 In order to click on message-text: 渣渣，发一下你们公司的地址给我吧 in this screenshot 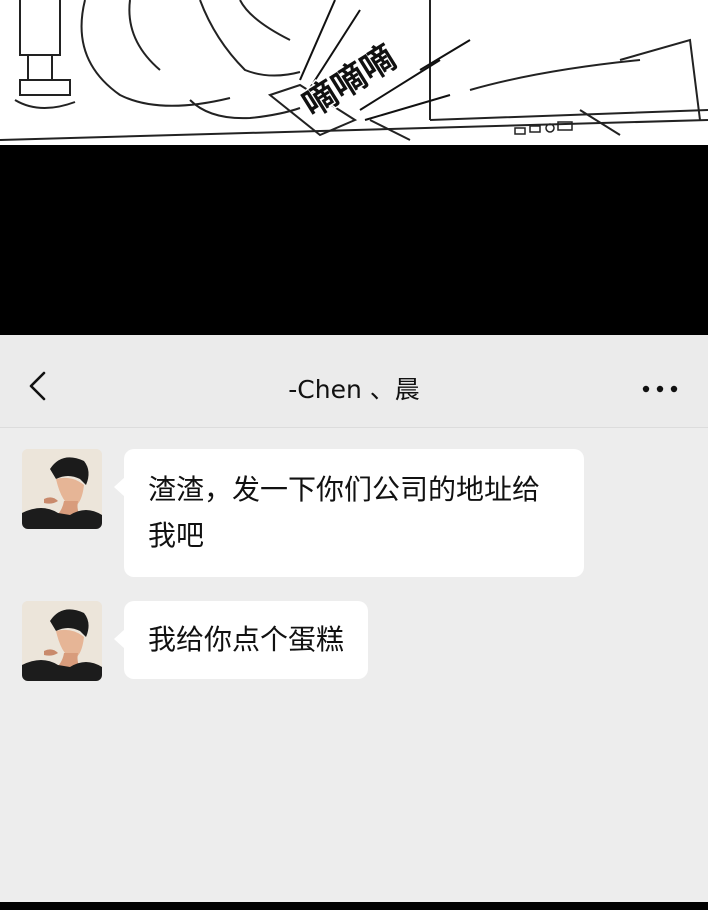, I will do `click(344, 512)`.